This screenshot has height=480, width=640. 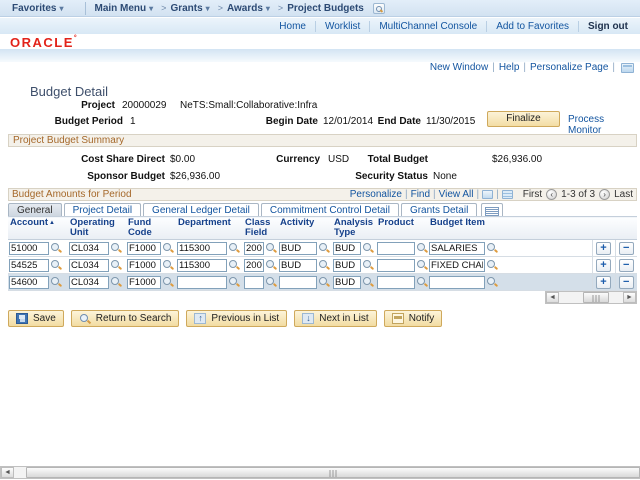 What do you see at coordinates (123, 8) in the screenshot?
I see `main-menu: Main Menu` at bounding box center [123, 8].